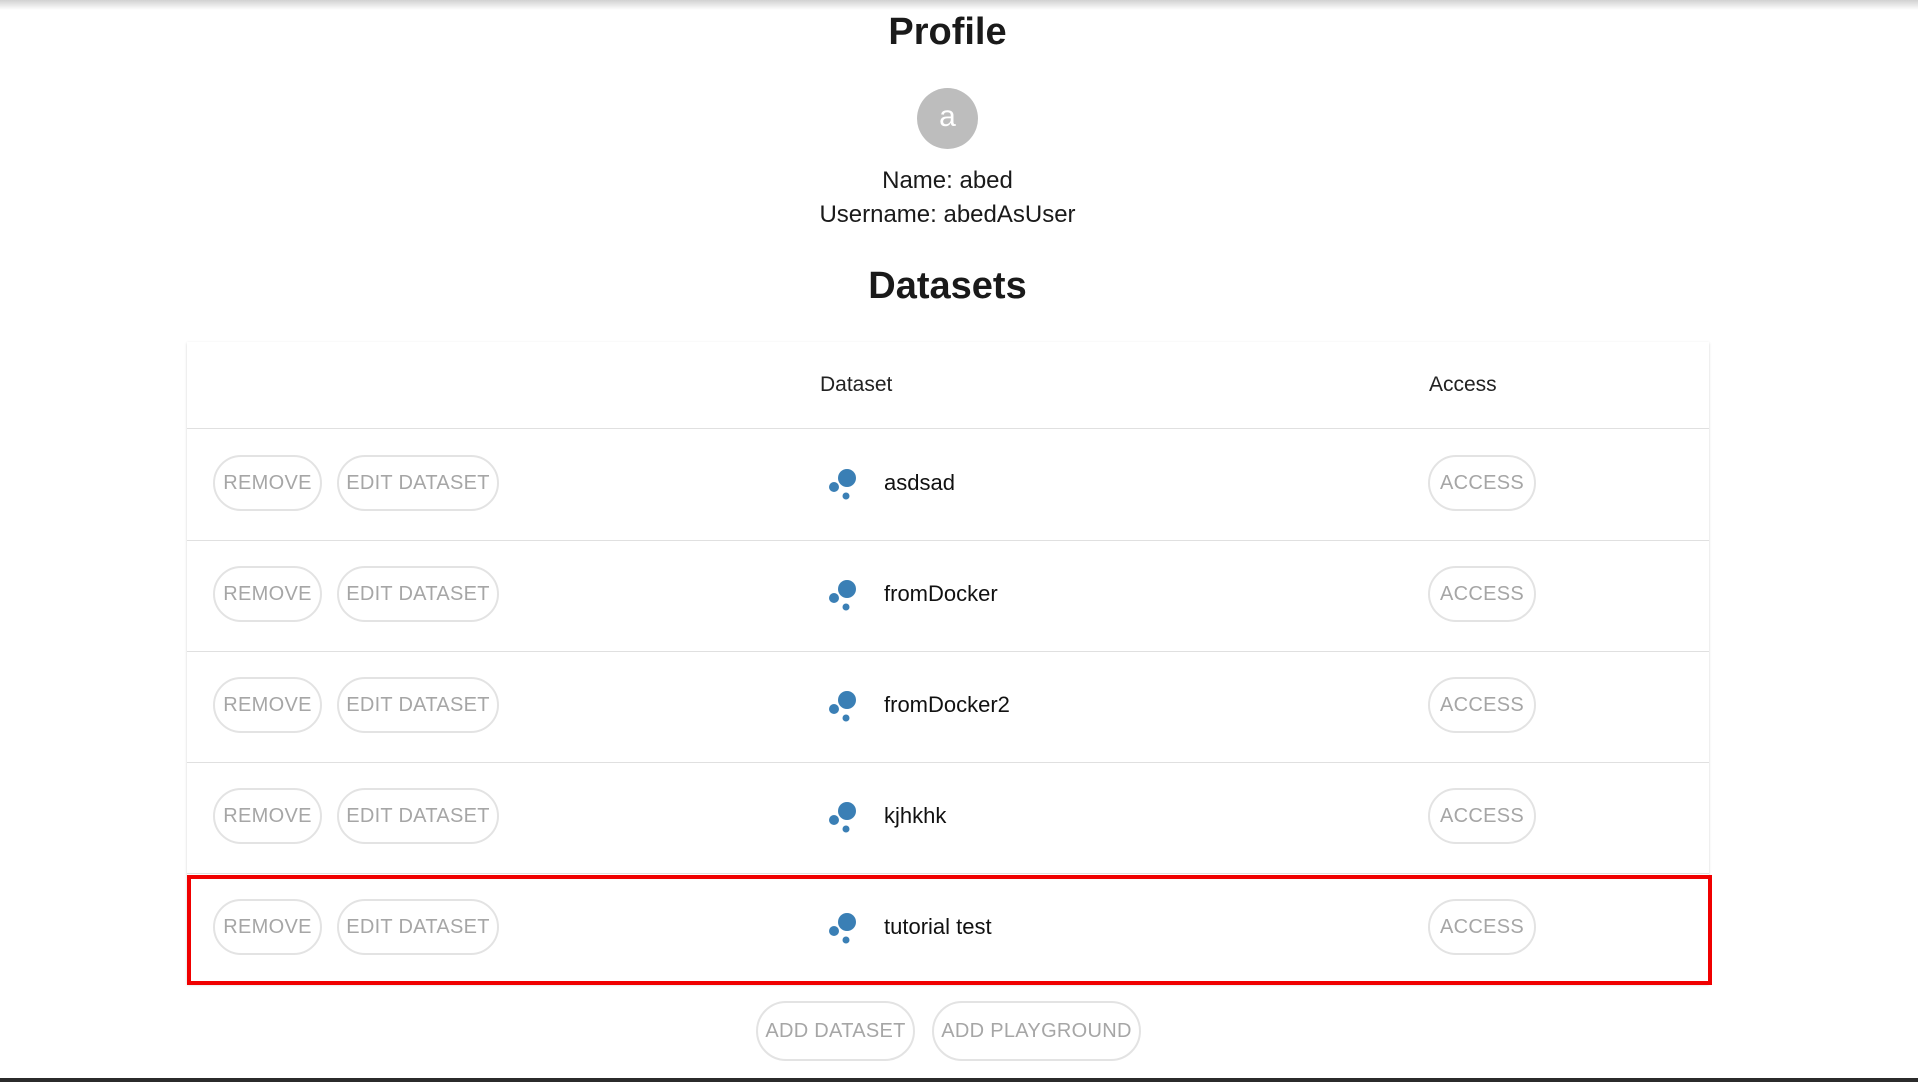  I want to click on add-playground-button: ADD PLAYGROUND, so click(1036, 1031).